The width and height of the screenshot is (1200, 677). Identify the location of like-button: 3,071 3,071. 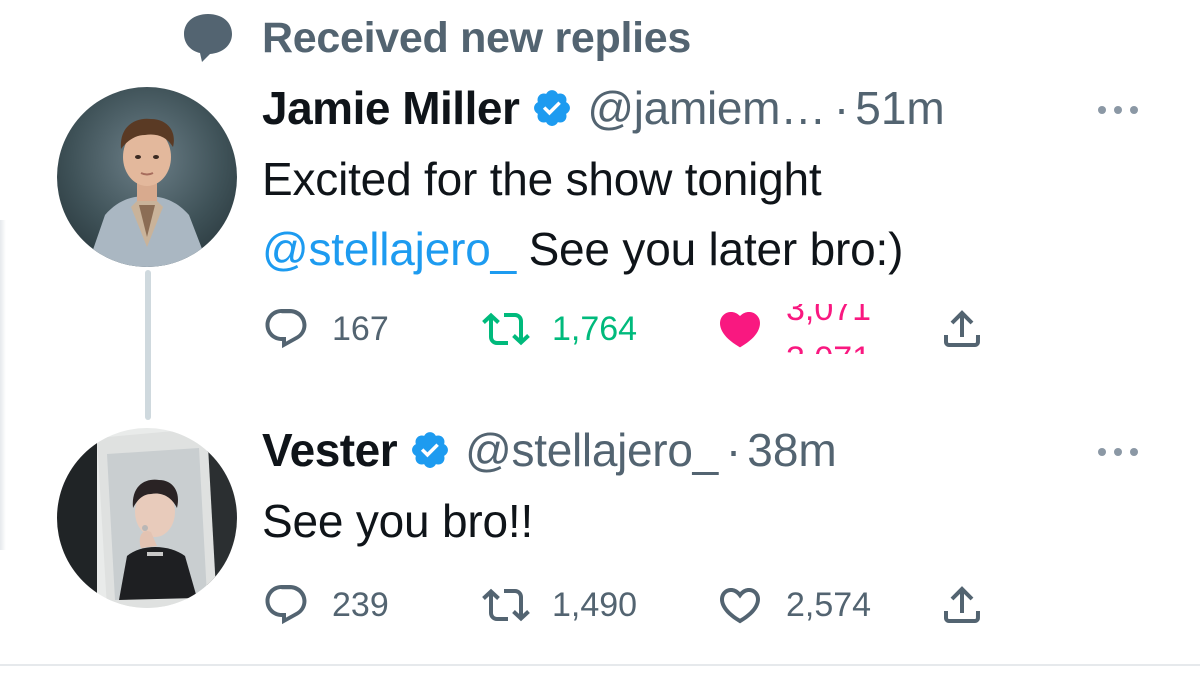
(801, 329).